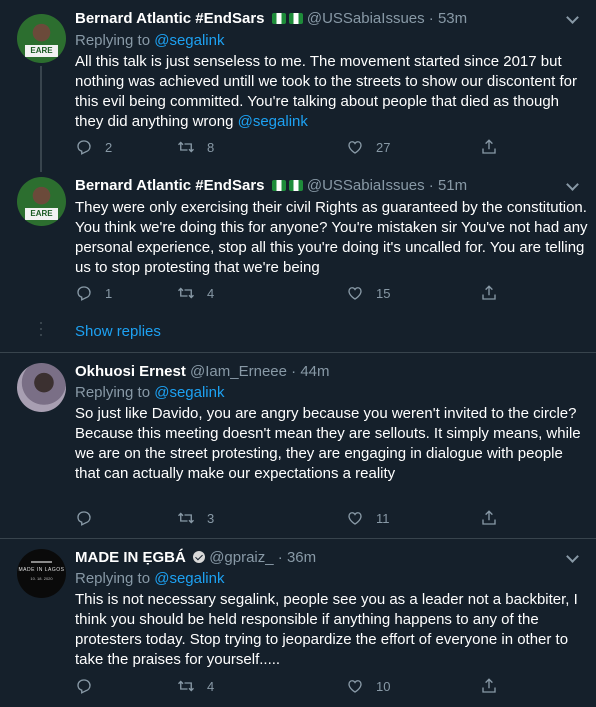 Image resolution: width=596 pixels, height=707 pixels. What do you see at coordinates (448, 185) in the screenshot?
I see `timestamp: · 51m` at bounding box center [448, 185].